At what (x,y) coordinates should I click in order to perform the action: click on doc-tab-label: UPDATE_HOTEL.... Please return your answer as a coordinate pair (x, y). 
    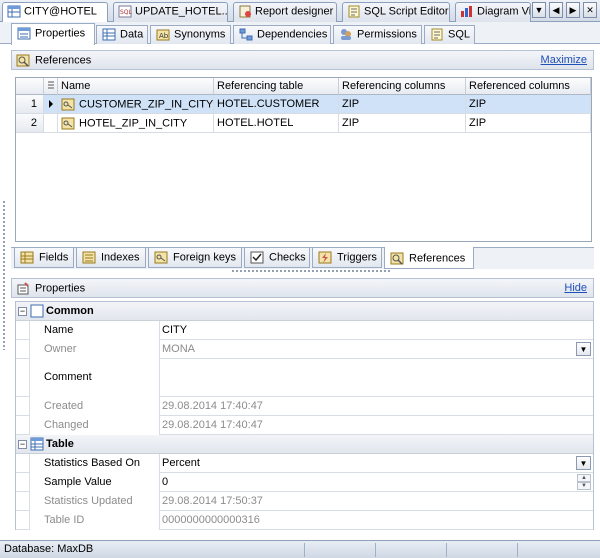
    Looking at the image, I should click on (181, 11).